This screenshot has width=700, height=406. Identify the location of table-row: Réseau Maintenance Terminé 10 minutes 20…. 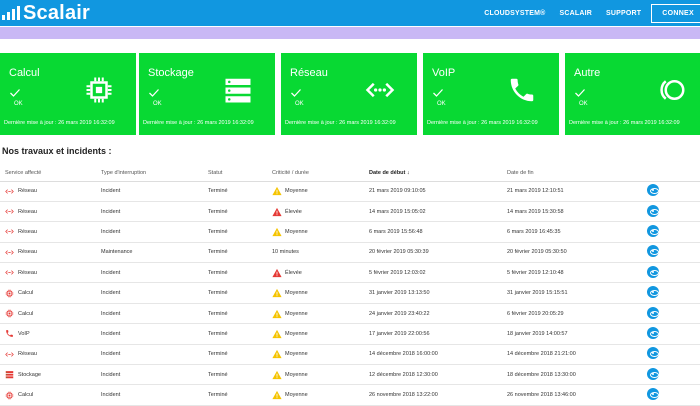
(350, 253).